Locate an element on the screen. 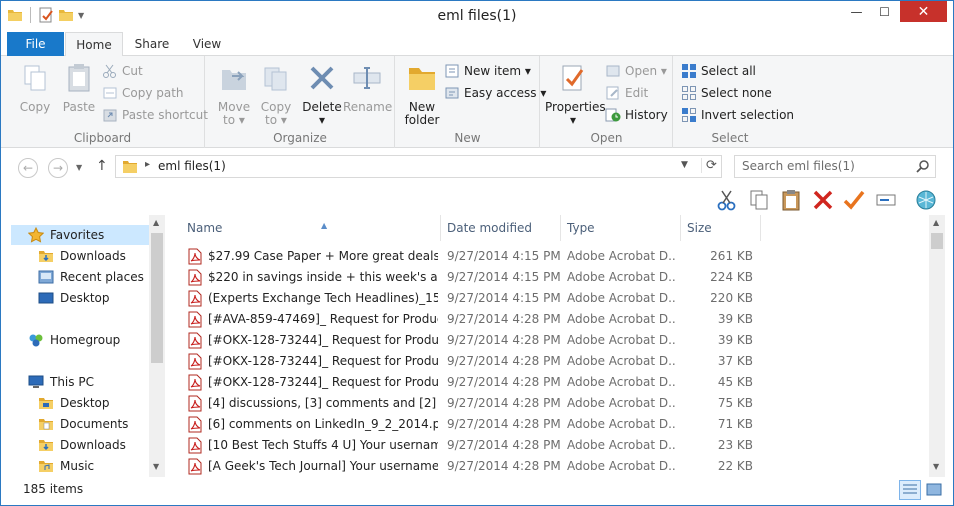 Image resolution: width=954 pixels, height=506 pixels. nav-item-downloads-pc: Downloads is located at coordinates (82, 445).